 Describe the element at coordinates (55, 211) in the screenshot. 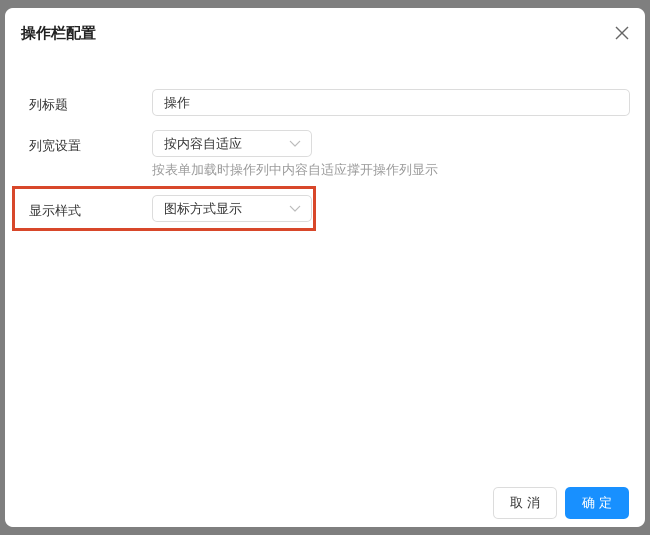

I see `field-label: 显示样式` at that location.